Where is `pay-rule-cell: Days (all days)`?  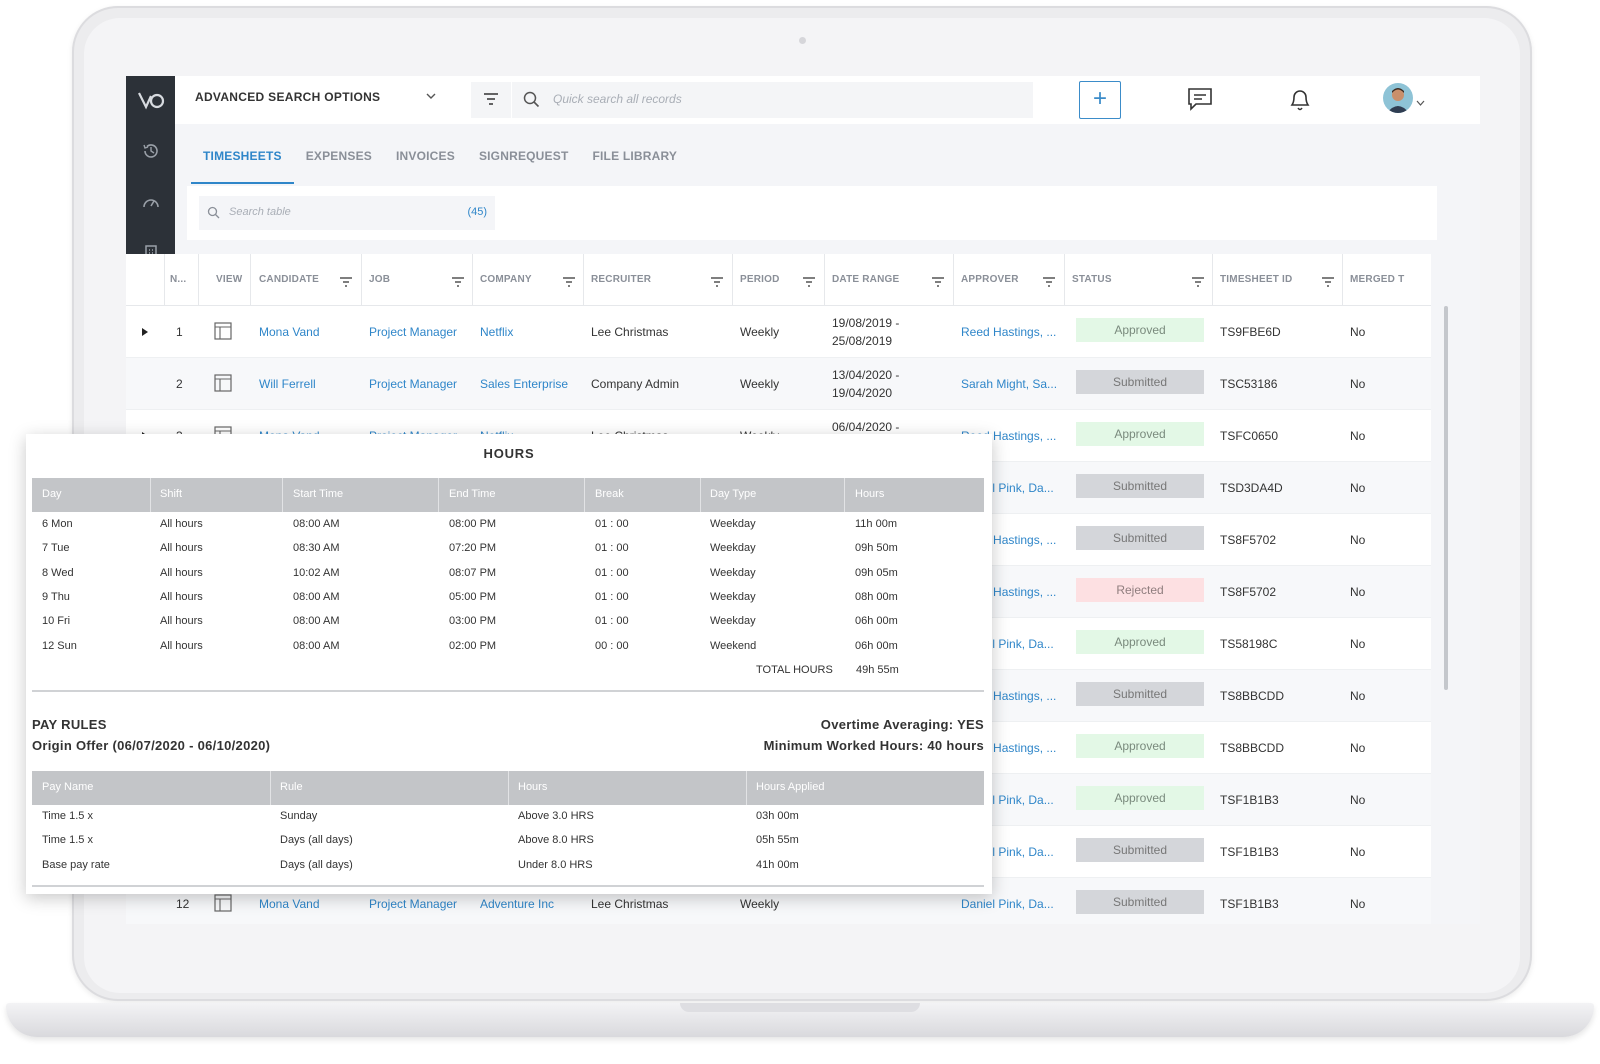
pay-rule-cell: Days (all days) is located at coordinates (316, 864).